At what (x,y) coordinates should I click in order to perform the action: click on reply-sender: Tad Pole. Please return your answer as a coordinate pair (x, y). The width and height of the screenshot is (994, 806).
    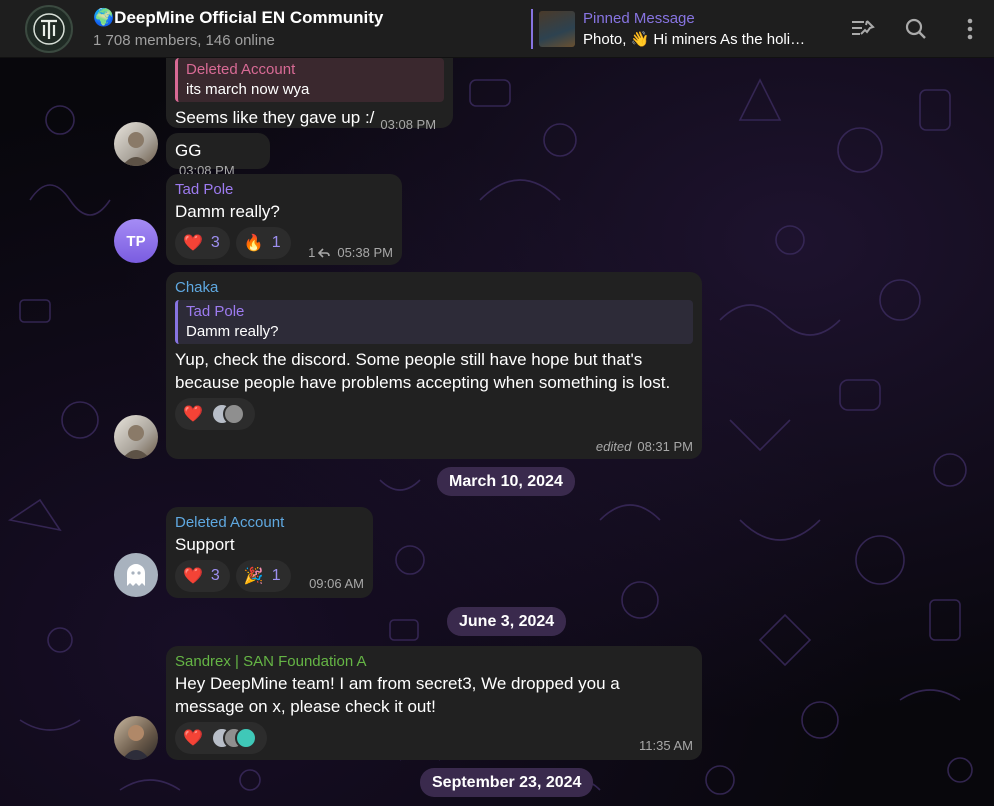
    Looking at the image, I should click on (215, 311).